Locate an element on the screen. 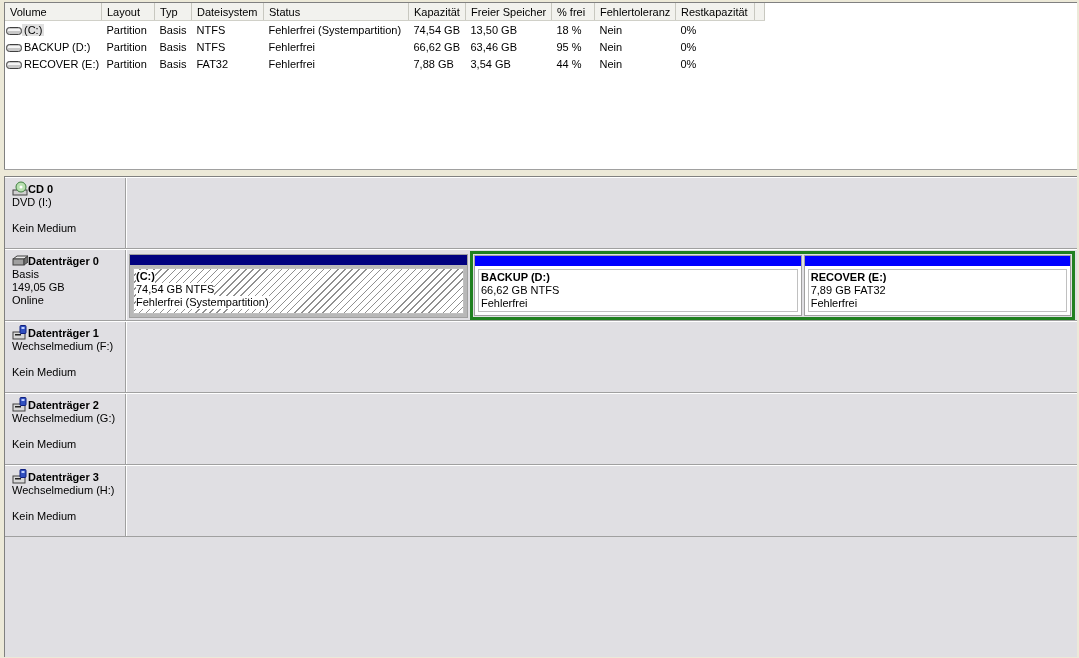 The width and height of the screenshot is (1079, 658). list-item-label: RECOVER (E:) is located at coordinates (62, 64).